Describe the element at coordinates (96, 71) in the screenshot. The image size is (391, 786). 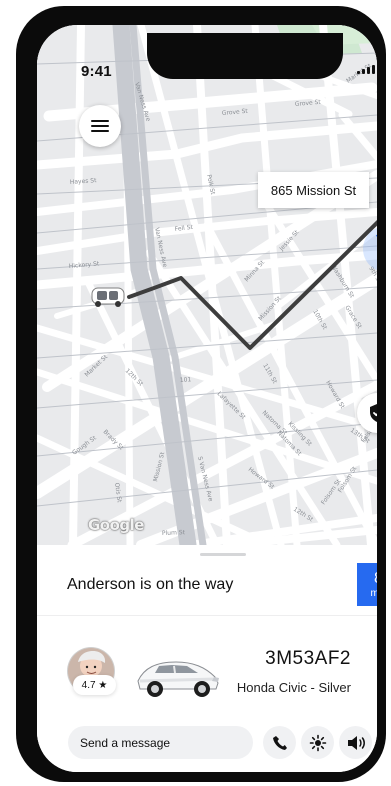
I see `status-time: 9:41` at that location.